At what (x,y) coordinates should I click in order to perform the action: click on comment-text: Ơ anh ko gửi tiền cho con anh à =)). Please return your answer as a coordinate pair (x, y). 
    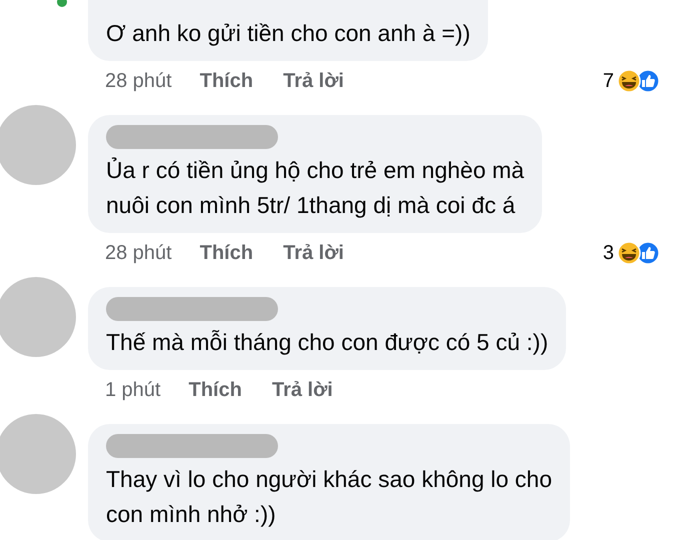
    Looking at the image, I should click on (288, 33).